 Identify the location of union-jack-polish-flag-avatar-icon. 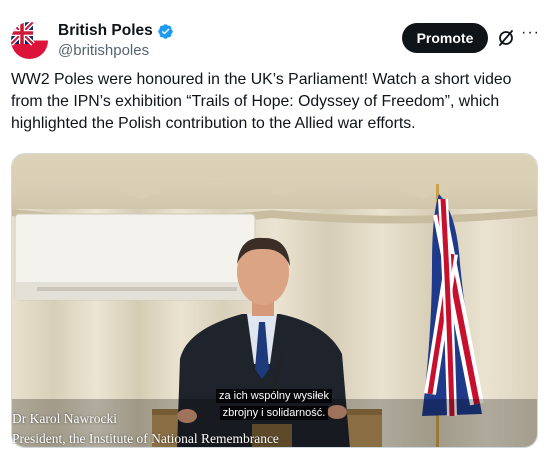
(29, 40).